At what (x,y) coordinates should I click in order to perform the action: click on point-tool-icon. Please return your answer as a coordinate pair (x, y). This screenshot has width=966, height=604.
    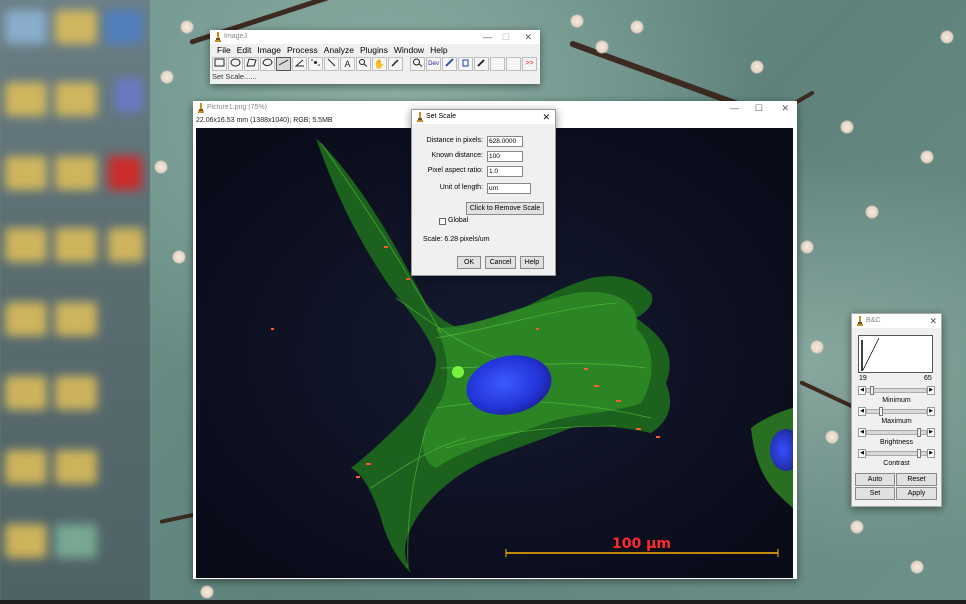
    Looking at the image, I should click on (315, 64).